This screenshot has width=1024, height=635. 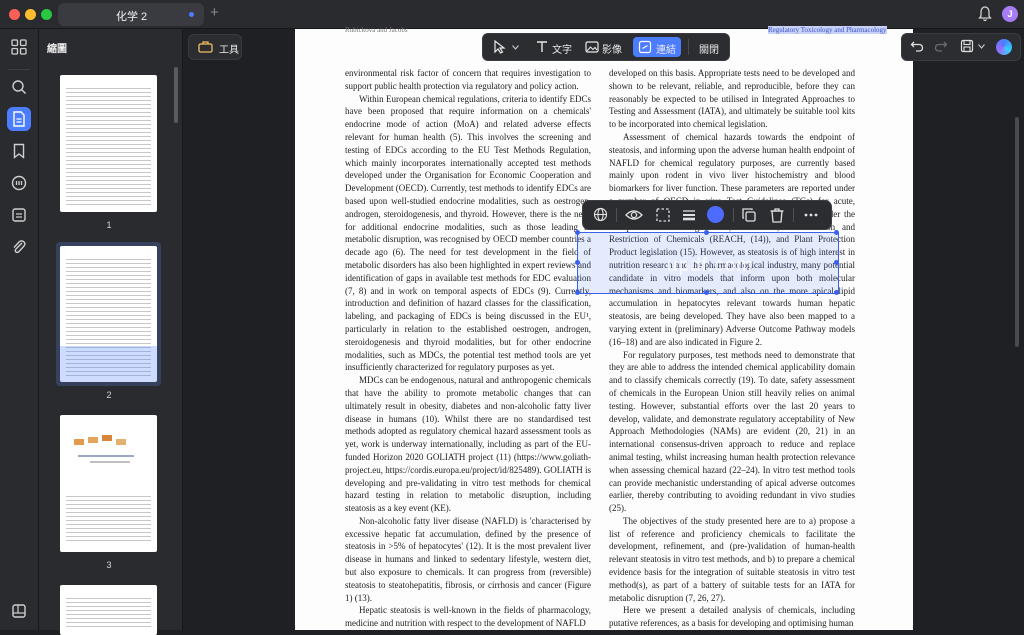 I want to click on thumbnail-figure, so click(x=108, y=454).